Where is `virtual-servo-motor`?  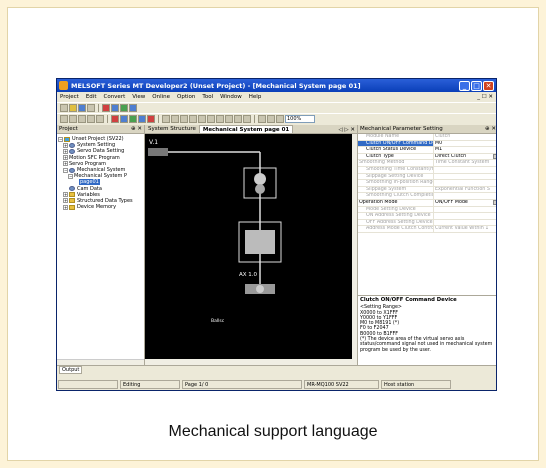 virtual-servo-motor is located at coordinates (158, 152).